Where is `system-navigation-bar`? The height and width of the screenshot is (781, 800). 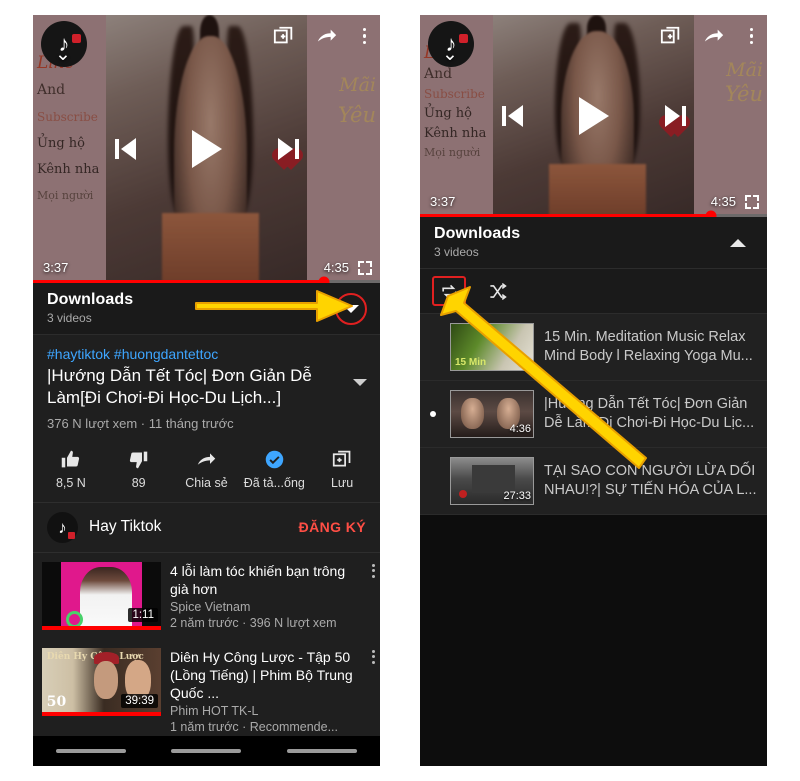 system-navigation-bar is located at coordinates (206, 751).